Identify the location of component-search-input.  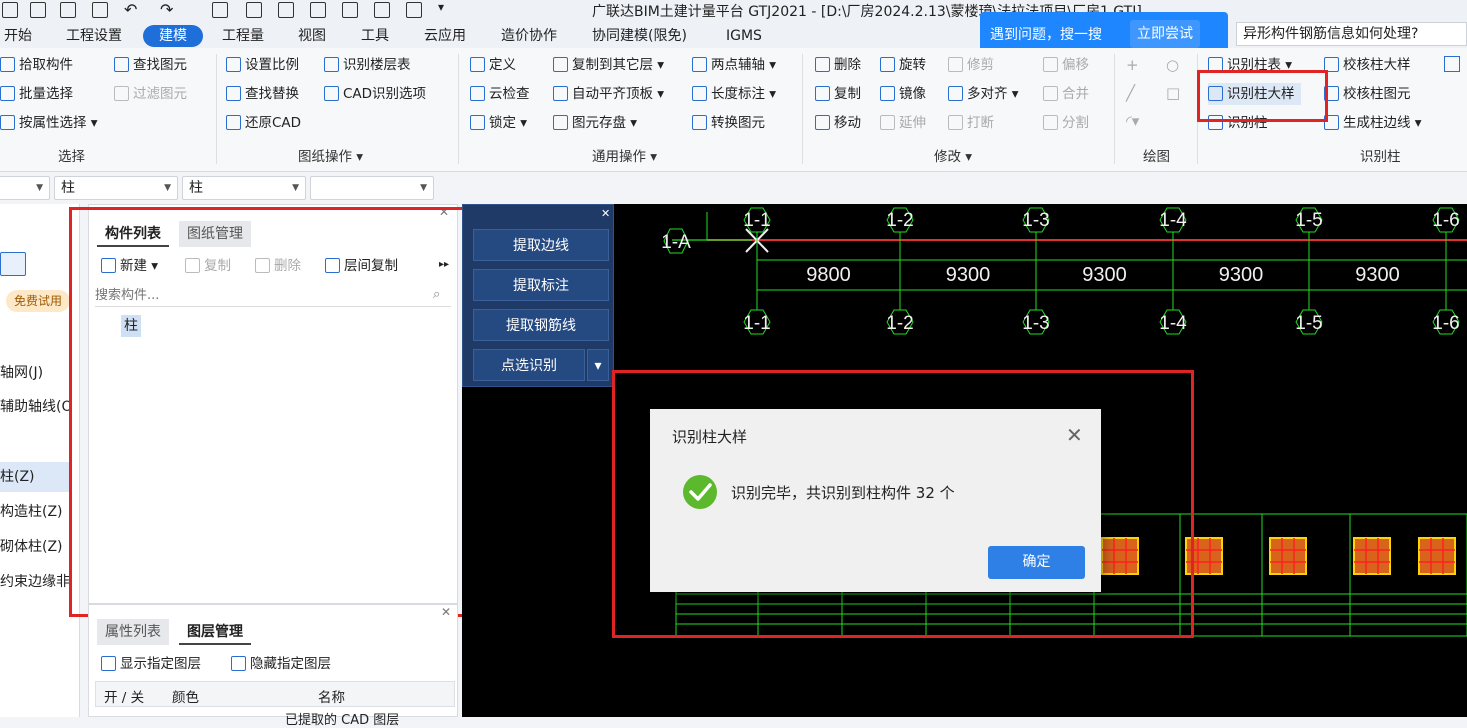
(273, 296).